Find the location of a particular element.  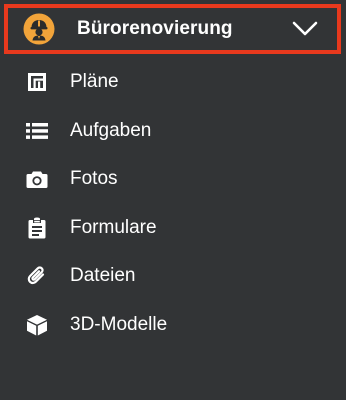

project-selector: Bürorenovierung is located at coordinates (172, 29).